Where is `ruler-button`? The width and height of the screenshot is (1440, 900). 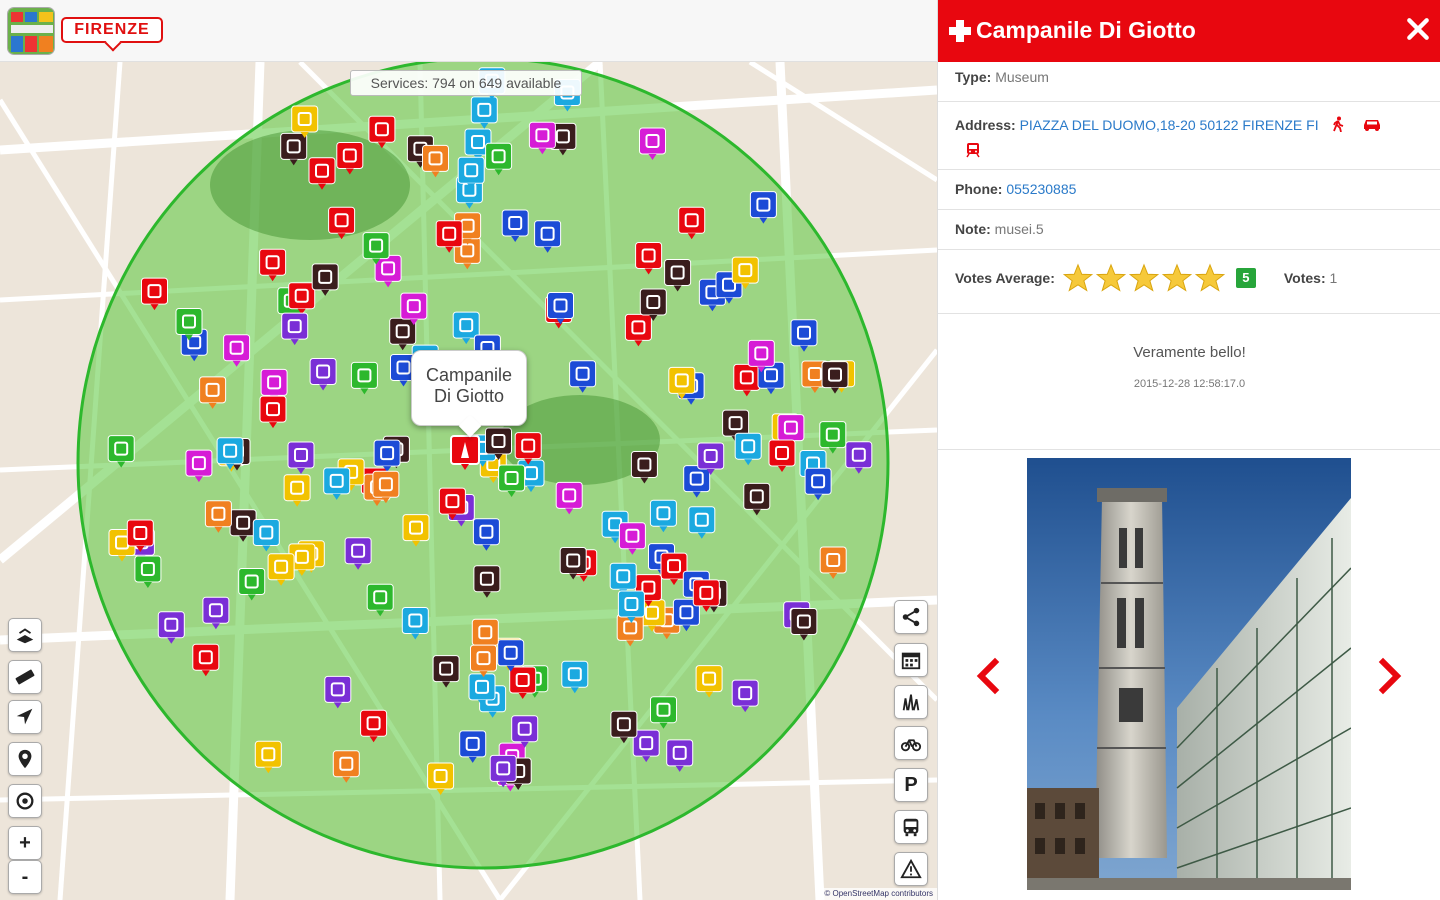
ruler-button is located at coordinates (25, 677).